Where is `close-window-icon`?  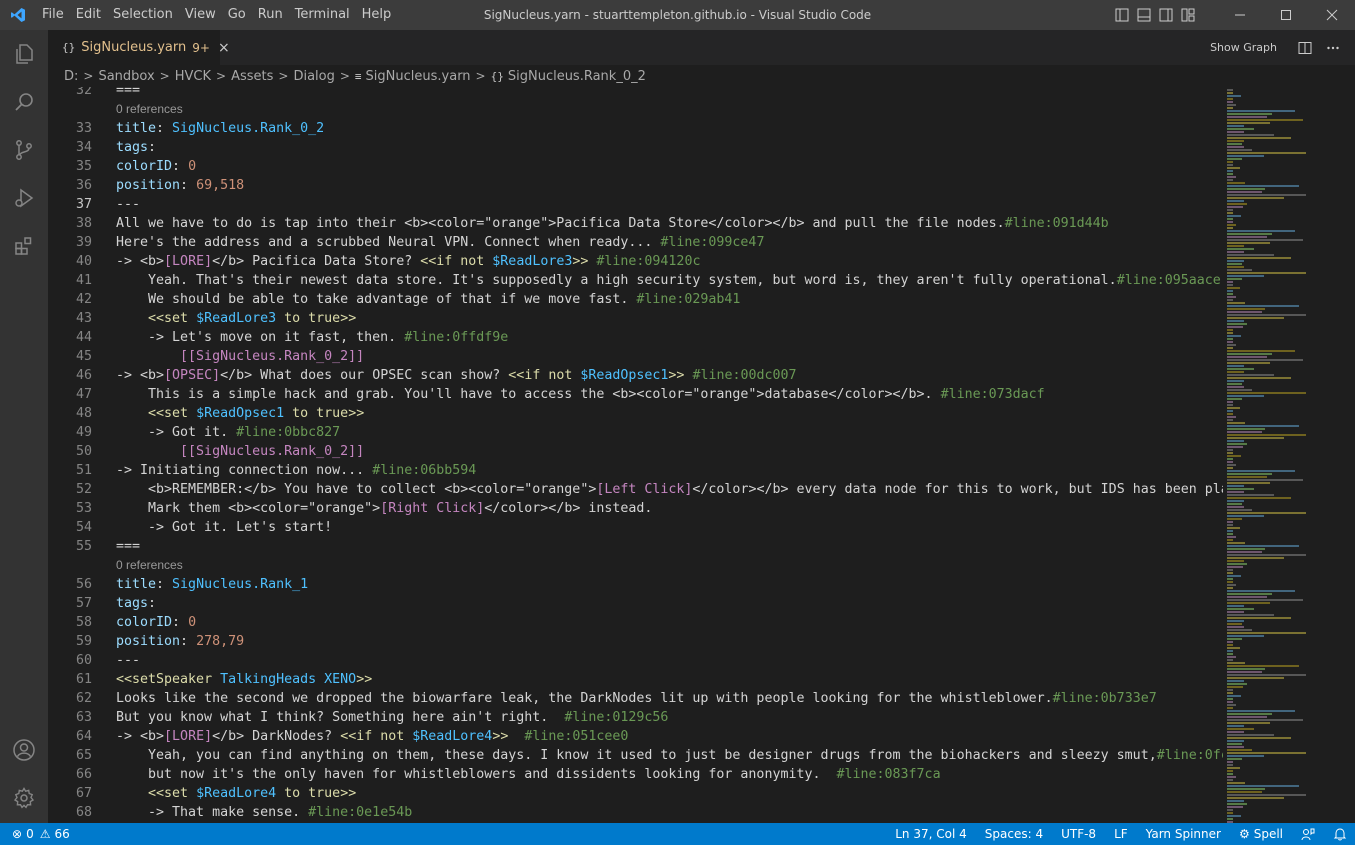 close-window-icon is located at coordinates (1332, 15).